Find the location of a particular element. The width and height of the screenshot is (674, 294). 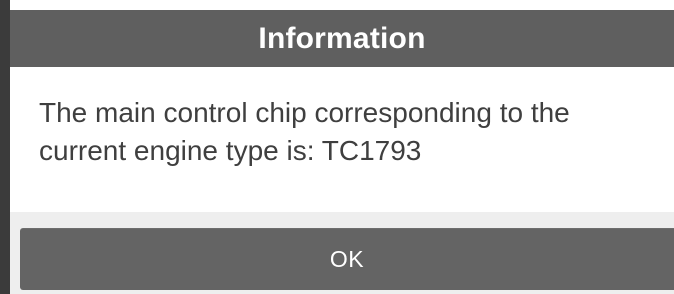

screen-edge is located at coordinates (5, 147).